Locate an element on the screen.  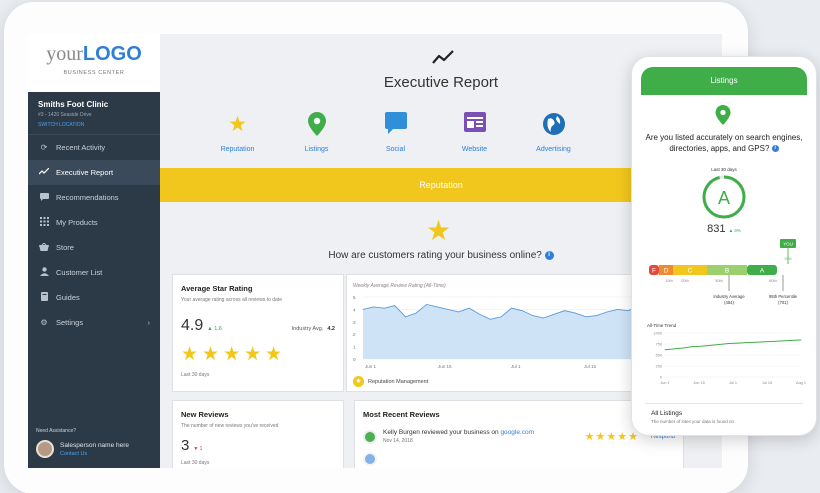
rating-change: ▲ 1.6 is located at coordinates (214, 329).